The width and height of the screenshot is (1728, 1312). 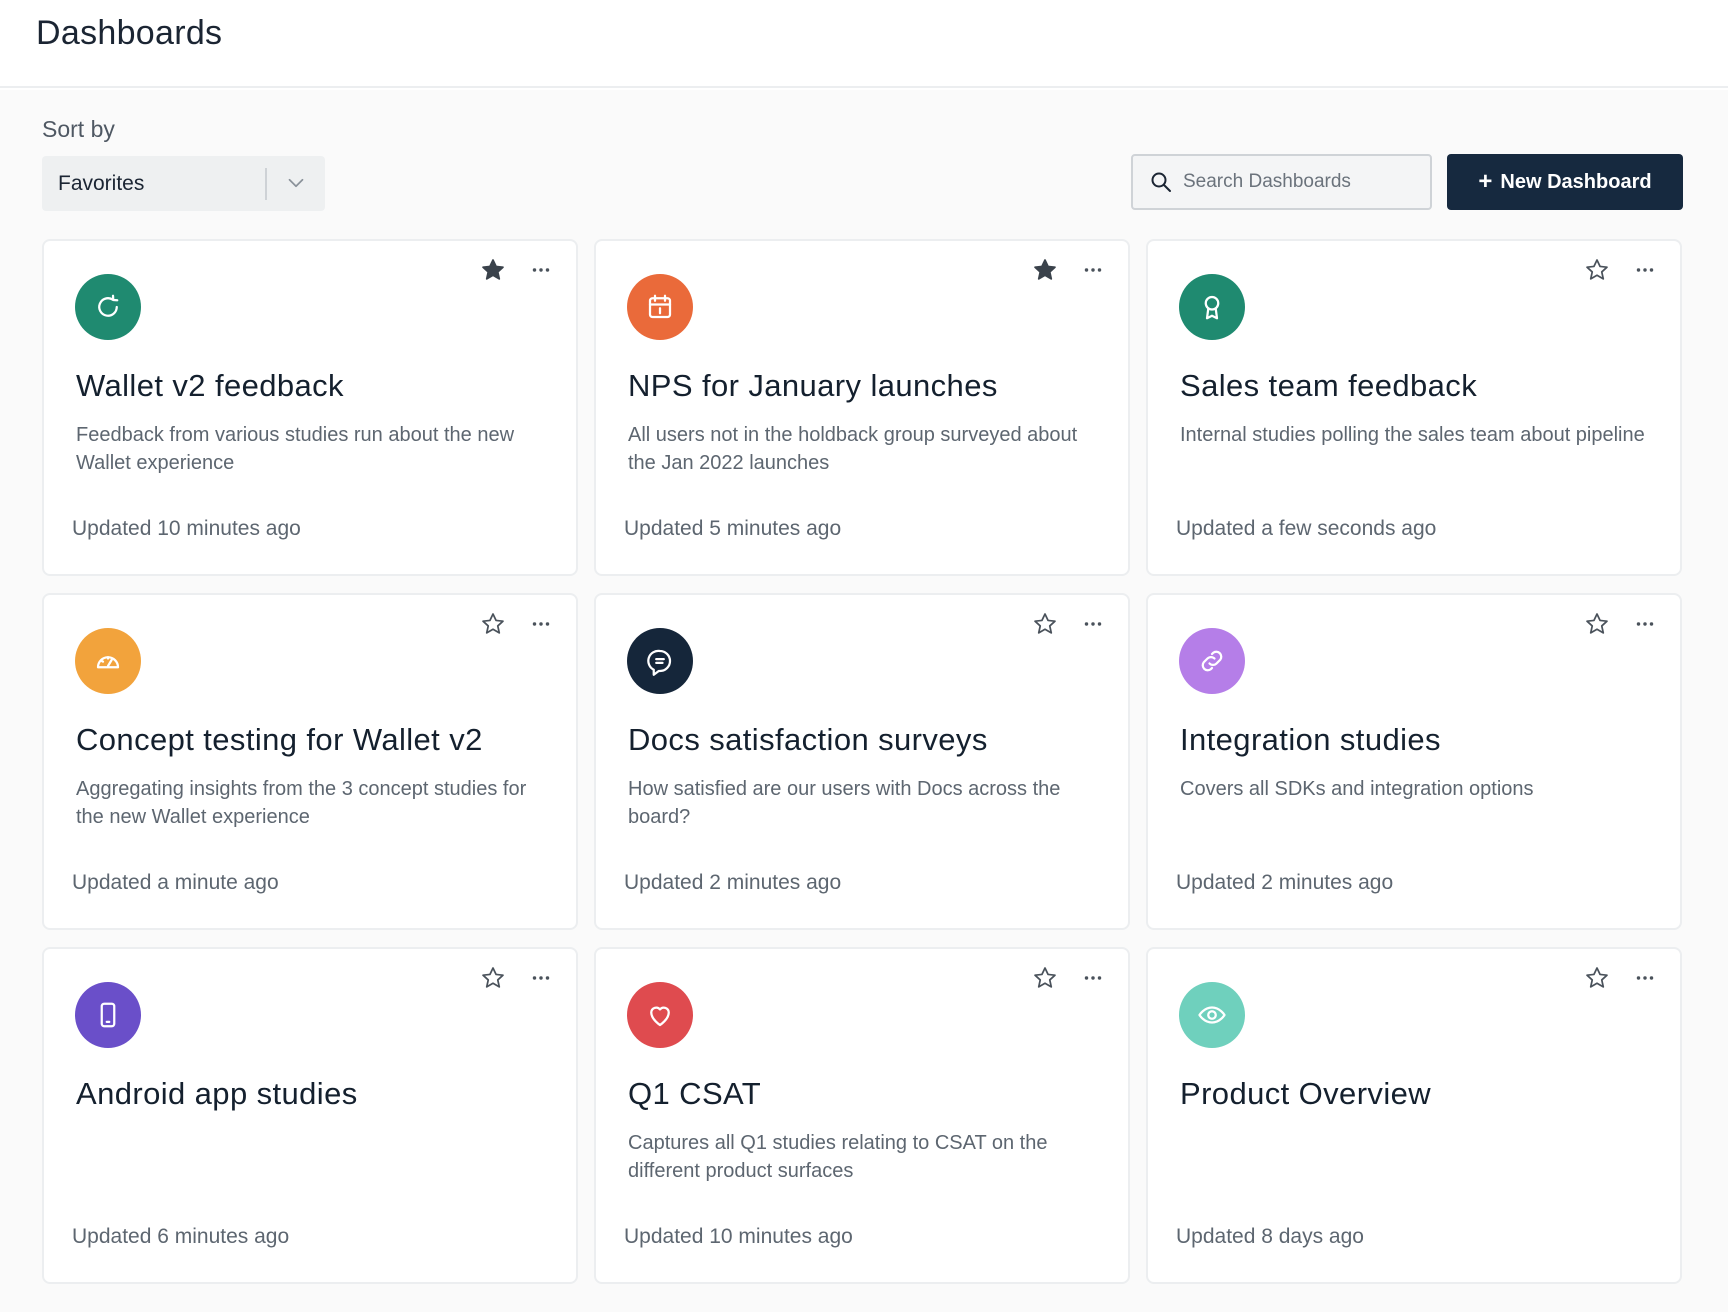 What do you see at coordinates (311, 386) in the screenshot?
I see `card-title: Wallet v2 feedback` at bounding box center [311, 386].